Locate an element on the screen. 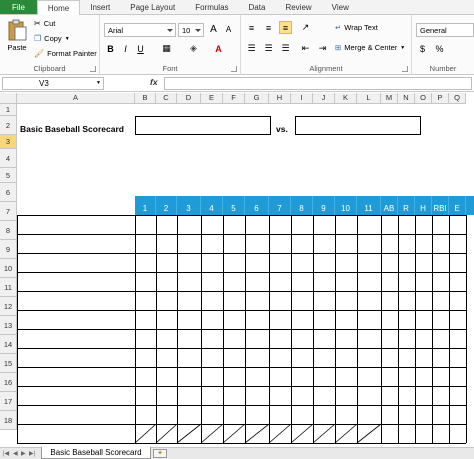  function-icon: fx is located at coordinates (154, 82).